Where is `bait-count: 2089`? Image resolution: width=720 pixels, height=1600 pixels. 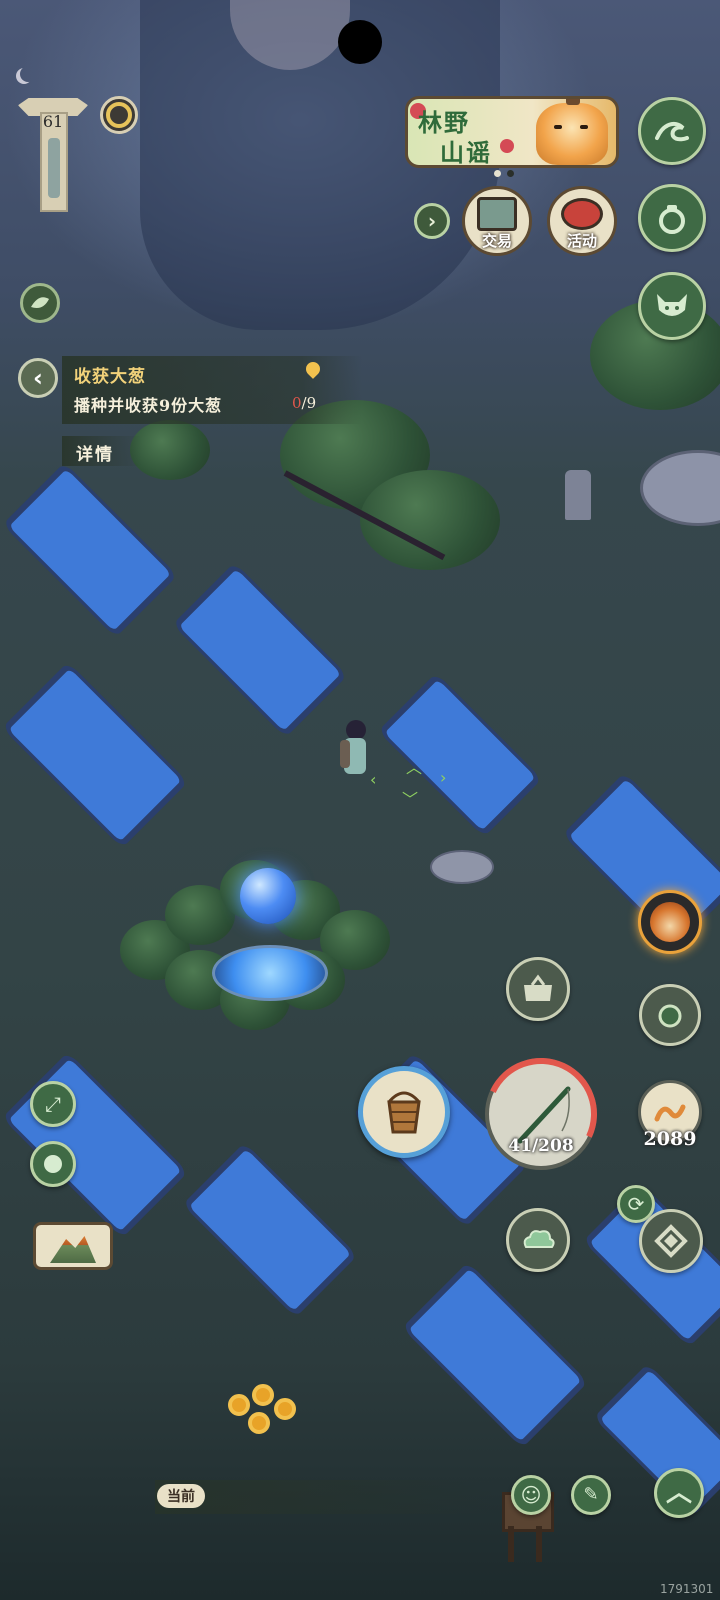
bait-count: 2089 is located at coordinates (670, 1139).